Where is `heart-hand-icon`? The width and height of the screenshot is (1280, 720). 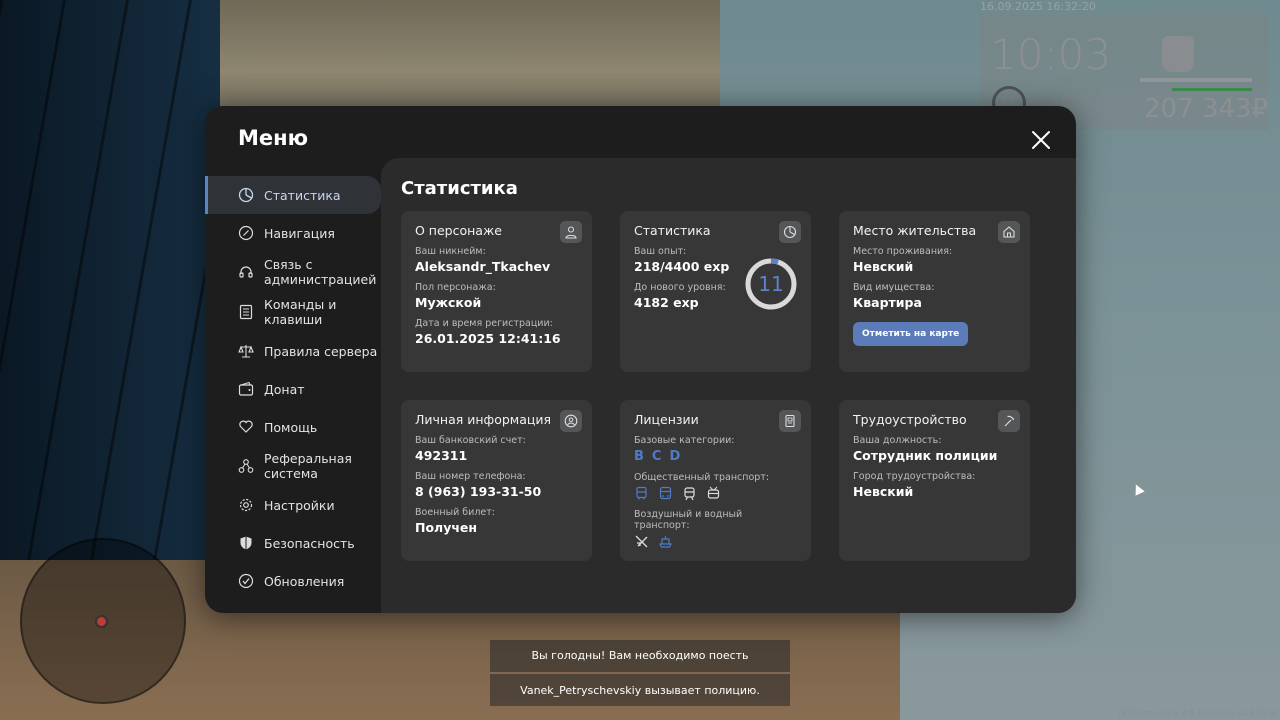
heart-hand-icon is located at coordinates (246, 426).